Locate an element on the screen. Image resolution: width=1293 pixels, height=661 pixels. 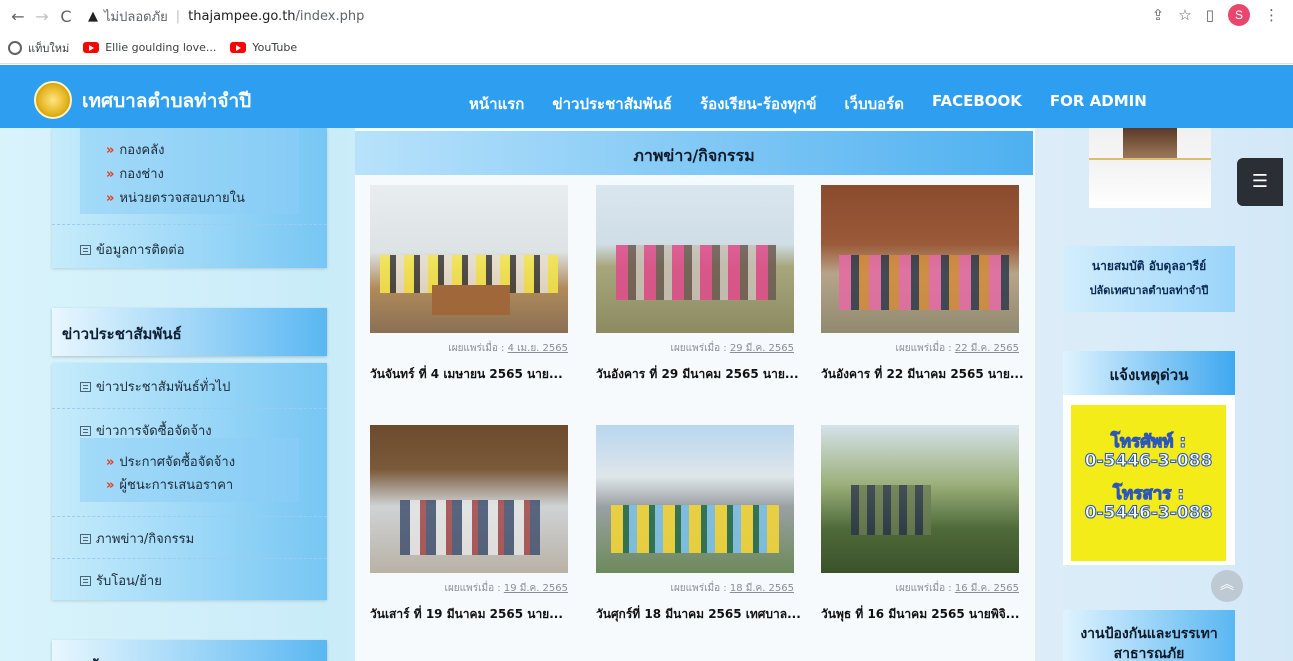
warning-icon: ▲ is located at coordinates (93, 16).